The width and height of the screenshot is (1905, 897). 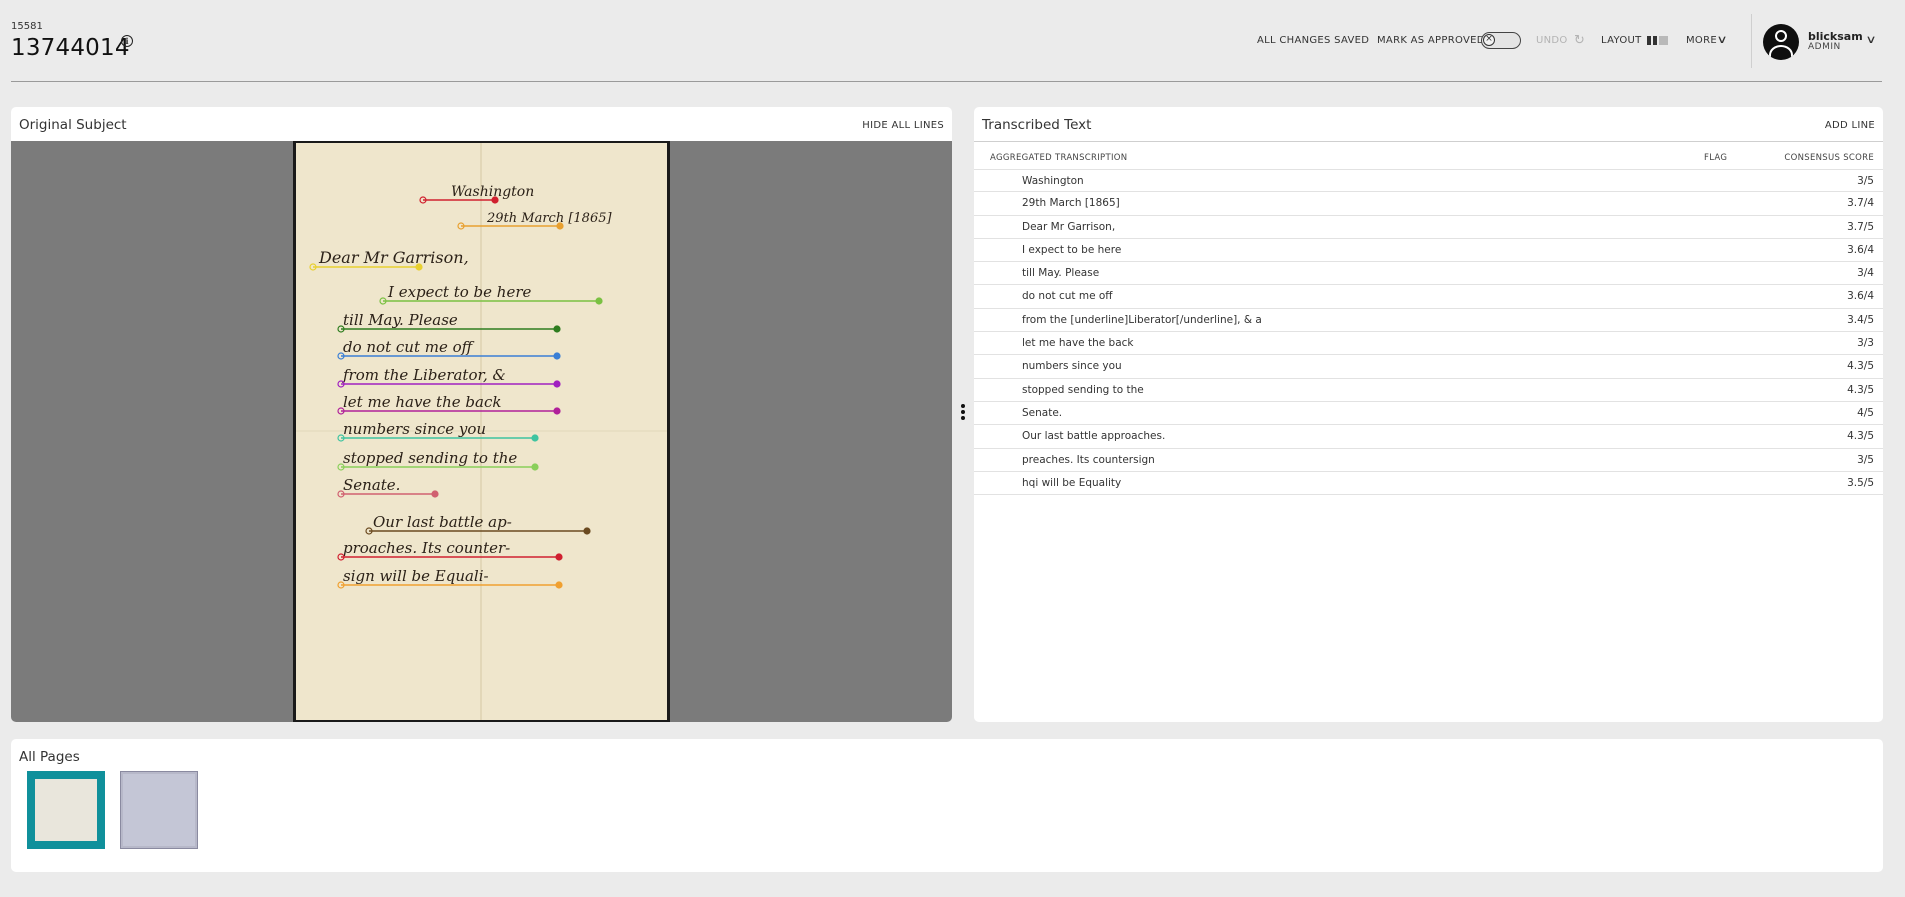 What do you see at coordinates (1428, 181) in the screenshot?
I see `transcription-row: Washington 3/5` at bounding box center [1428, 181].